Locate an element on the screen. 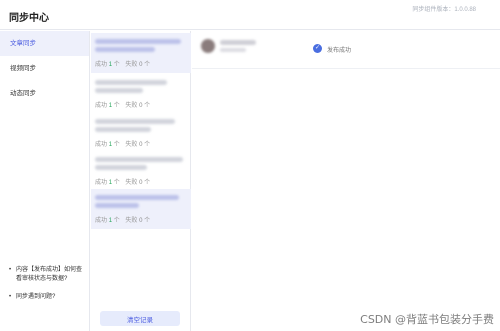  blurred-account-info is located at coordinates (233, 50).